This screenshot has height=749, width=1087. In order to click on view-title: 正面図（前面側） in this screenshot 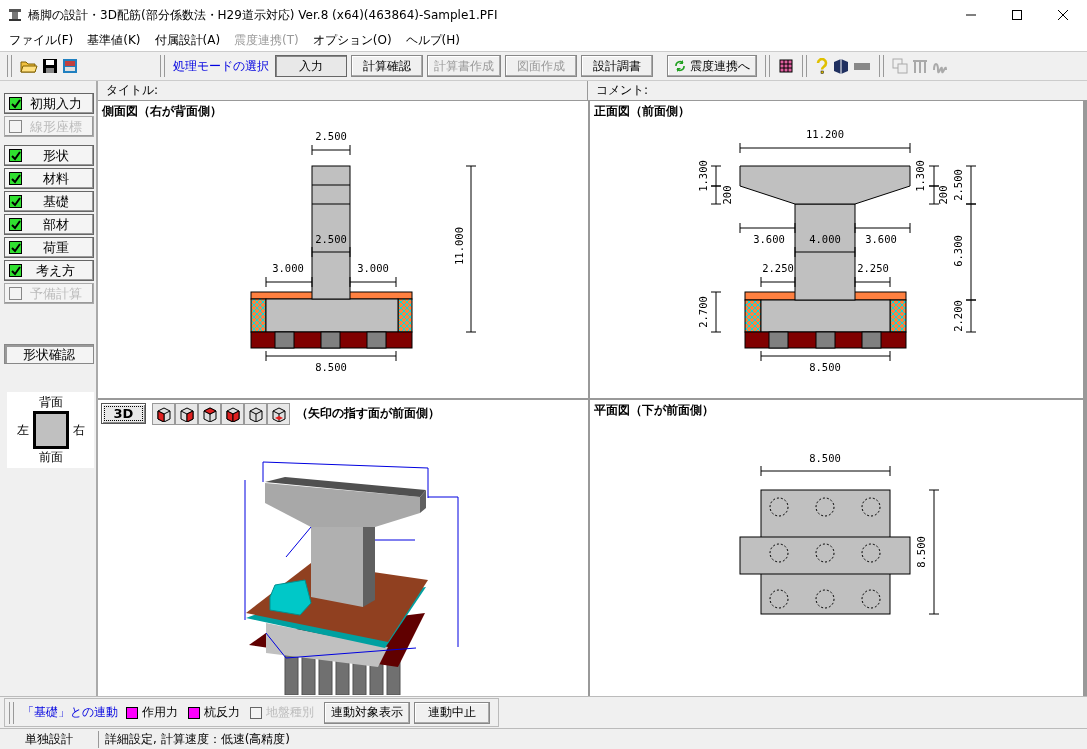, I will do `click(642, 111)`.